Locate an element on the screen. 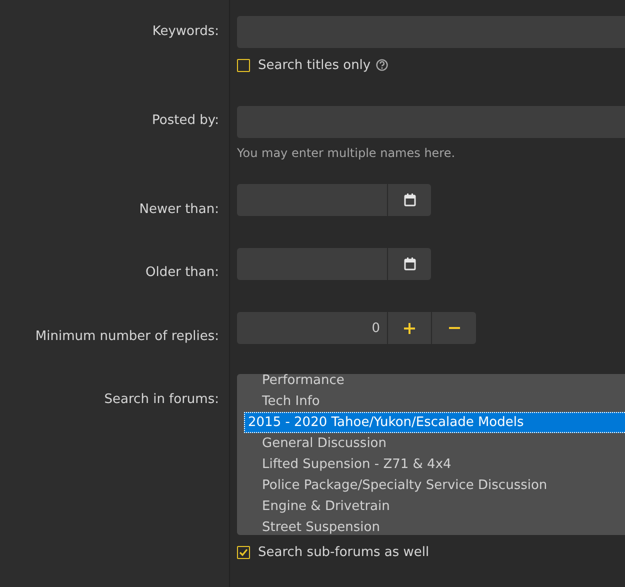 Image resolution: width=625 pixels, height=587 pixels. field-label: Keywords: is located at coordinates (185, 31).